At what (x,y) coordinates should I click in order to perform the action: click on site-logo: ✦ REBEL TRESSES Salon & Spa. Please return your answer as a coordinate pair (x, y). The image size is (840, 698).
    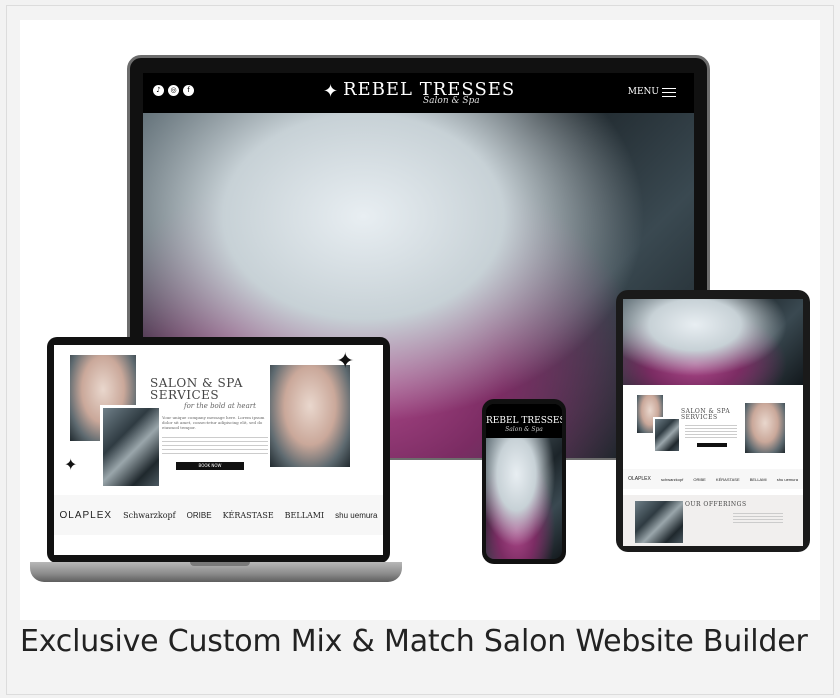
    Looking at the image, I should click on (433, 92).